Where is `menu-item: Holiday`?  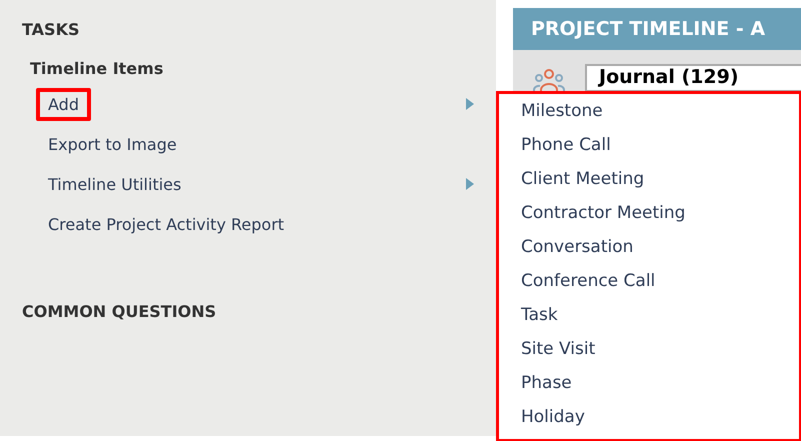 menu-item: Holiday is located at coordinates (660, 417).